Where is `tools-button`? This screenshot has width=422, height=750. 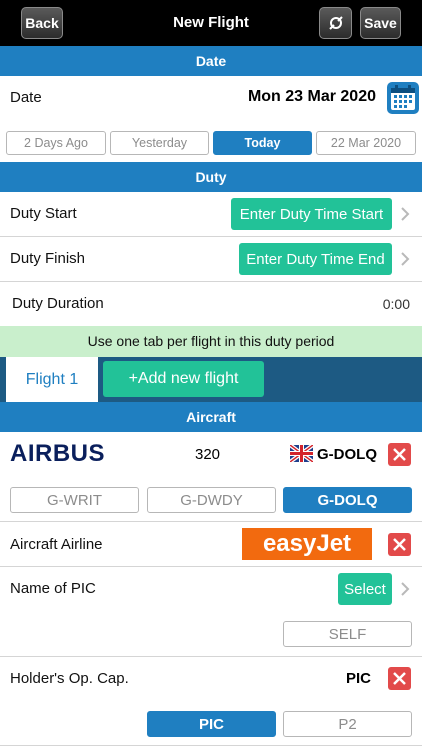
tools-button is located at coordinates (335, 23).